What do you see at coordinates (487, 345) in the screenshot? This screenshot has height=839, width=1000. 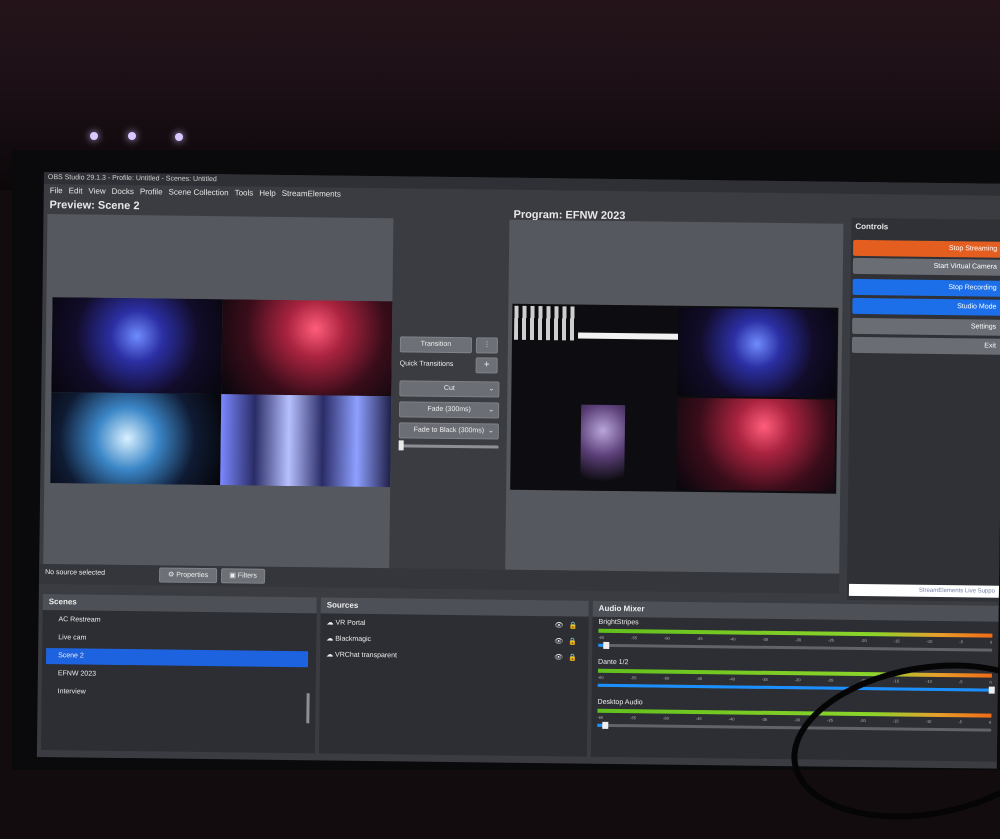 I see `more-options-icon: ⋮` at bounding box center [487, 345].